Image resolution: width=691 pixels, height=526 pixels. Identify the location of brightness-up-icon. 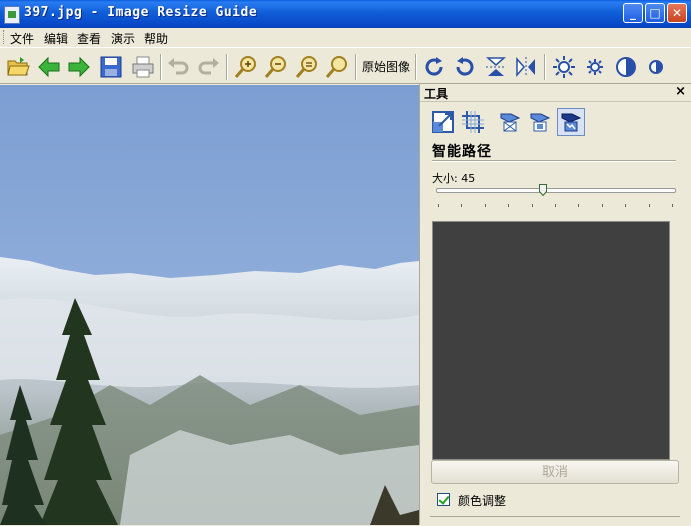
(564, 67).